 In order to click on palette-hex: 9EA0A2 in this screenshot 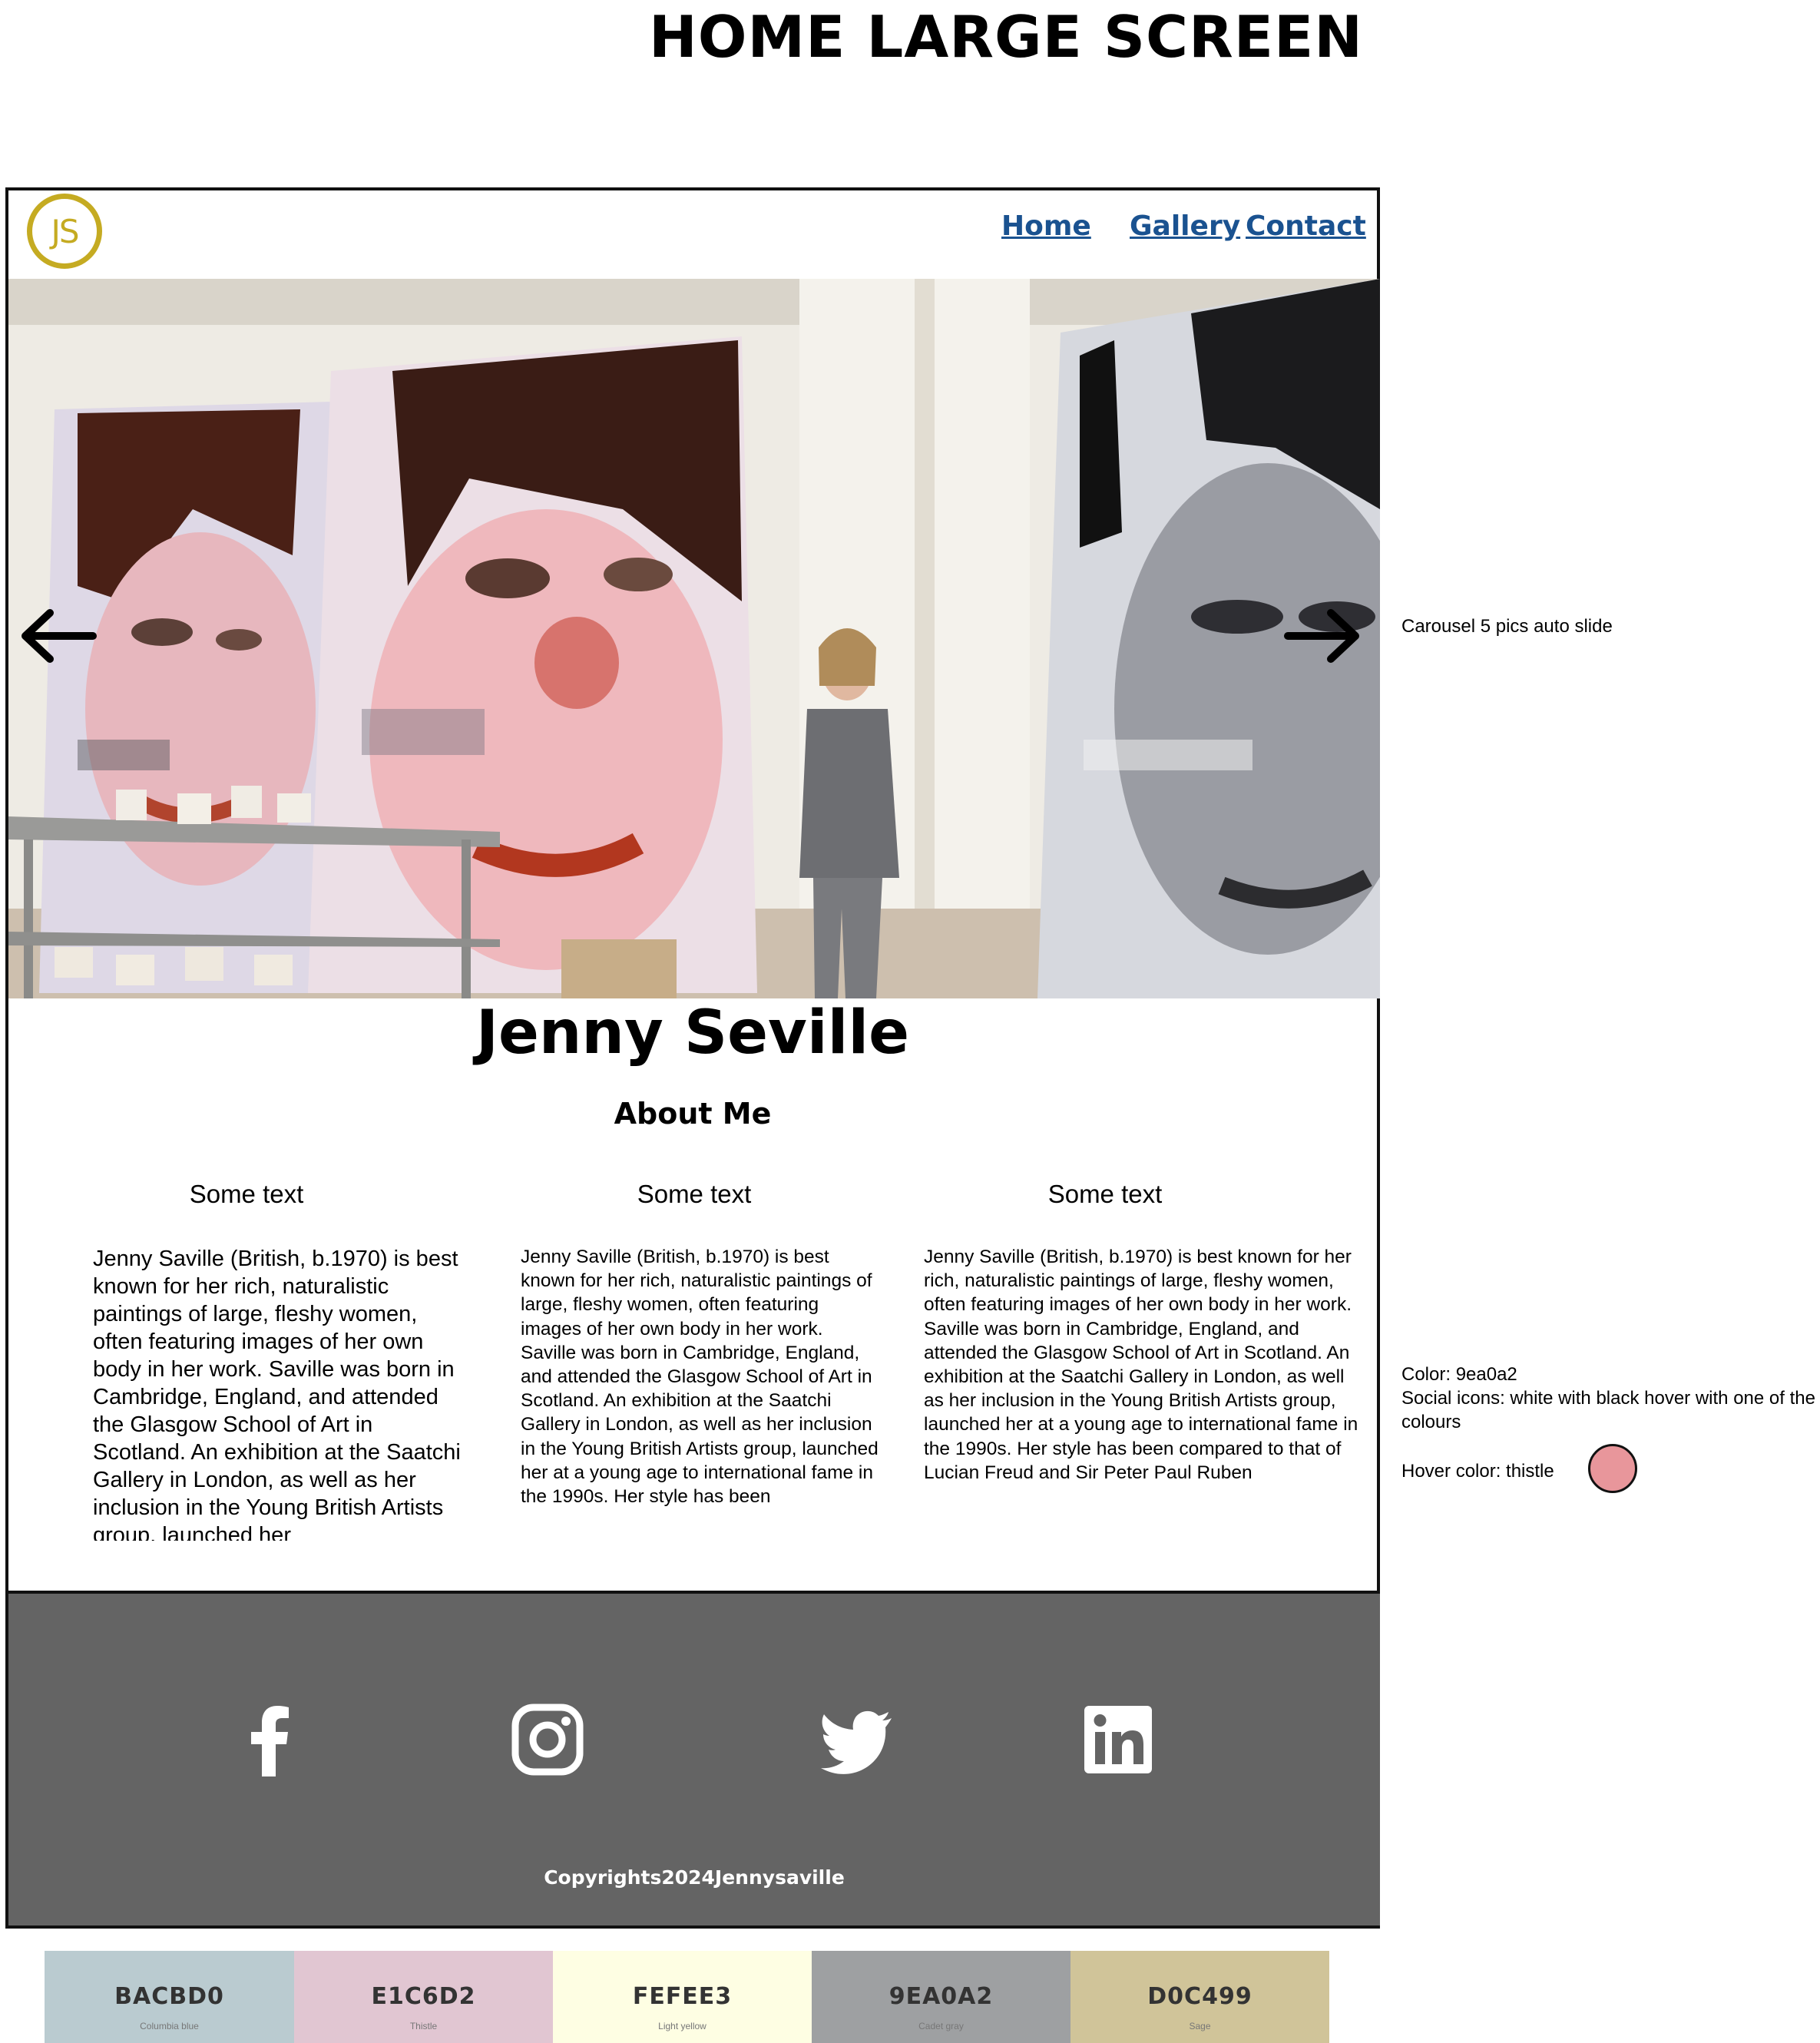, I will do `click(941, 1996)`.